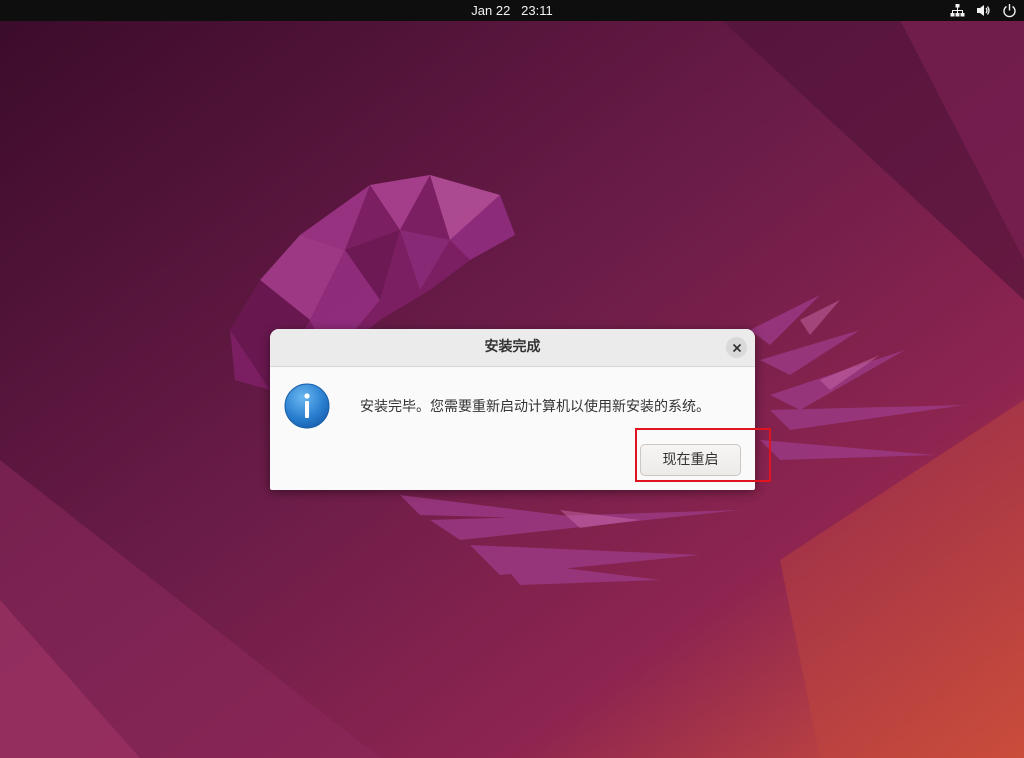 The width and height of the screenshot is (1024, 758). What do you see at coordinates (491, 10) in the screenshot?
I see `clock-date: Jan 22` at bounding box center [491, 10].